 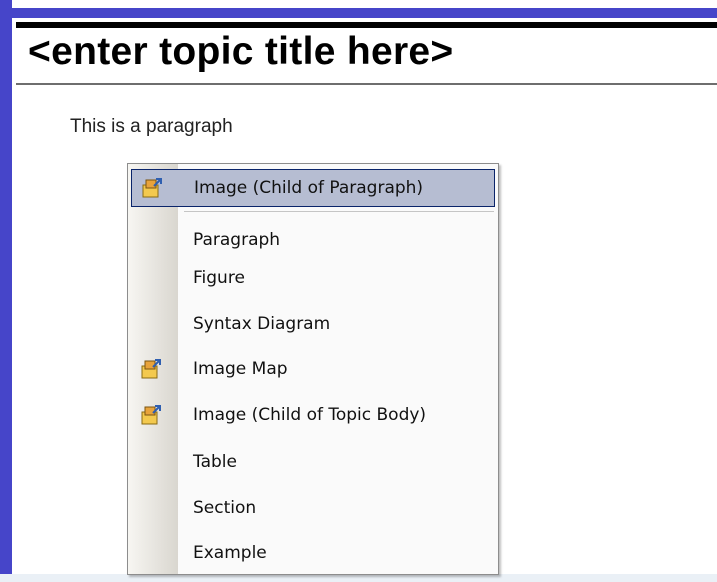 I want to click on menu-item-label: Syntax Diagram, so click(x=262, y=324).